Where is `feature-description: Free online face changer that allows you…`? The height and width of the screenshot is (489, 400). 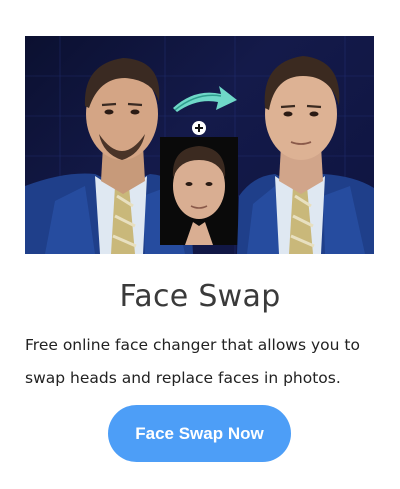
feature-description: Free online face changer that allows you… is located at coordinates (192, 361).